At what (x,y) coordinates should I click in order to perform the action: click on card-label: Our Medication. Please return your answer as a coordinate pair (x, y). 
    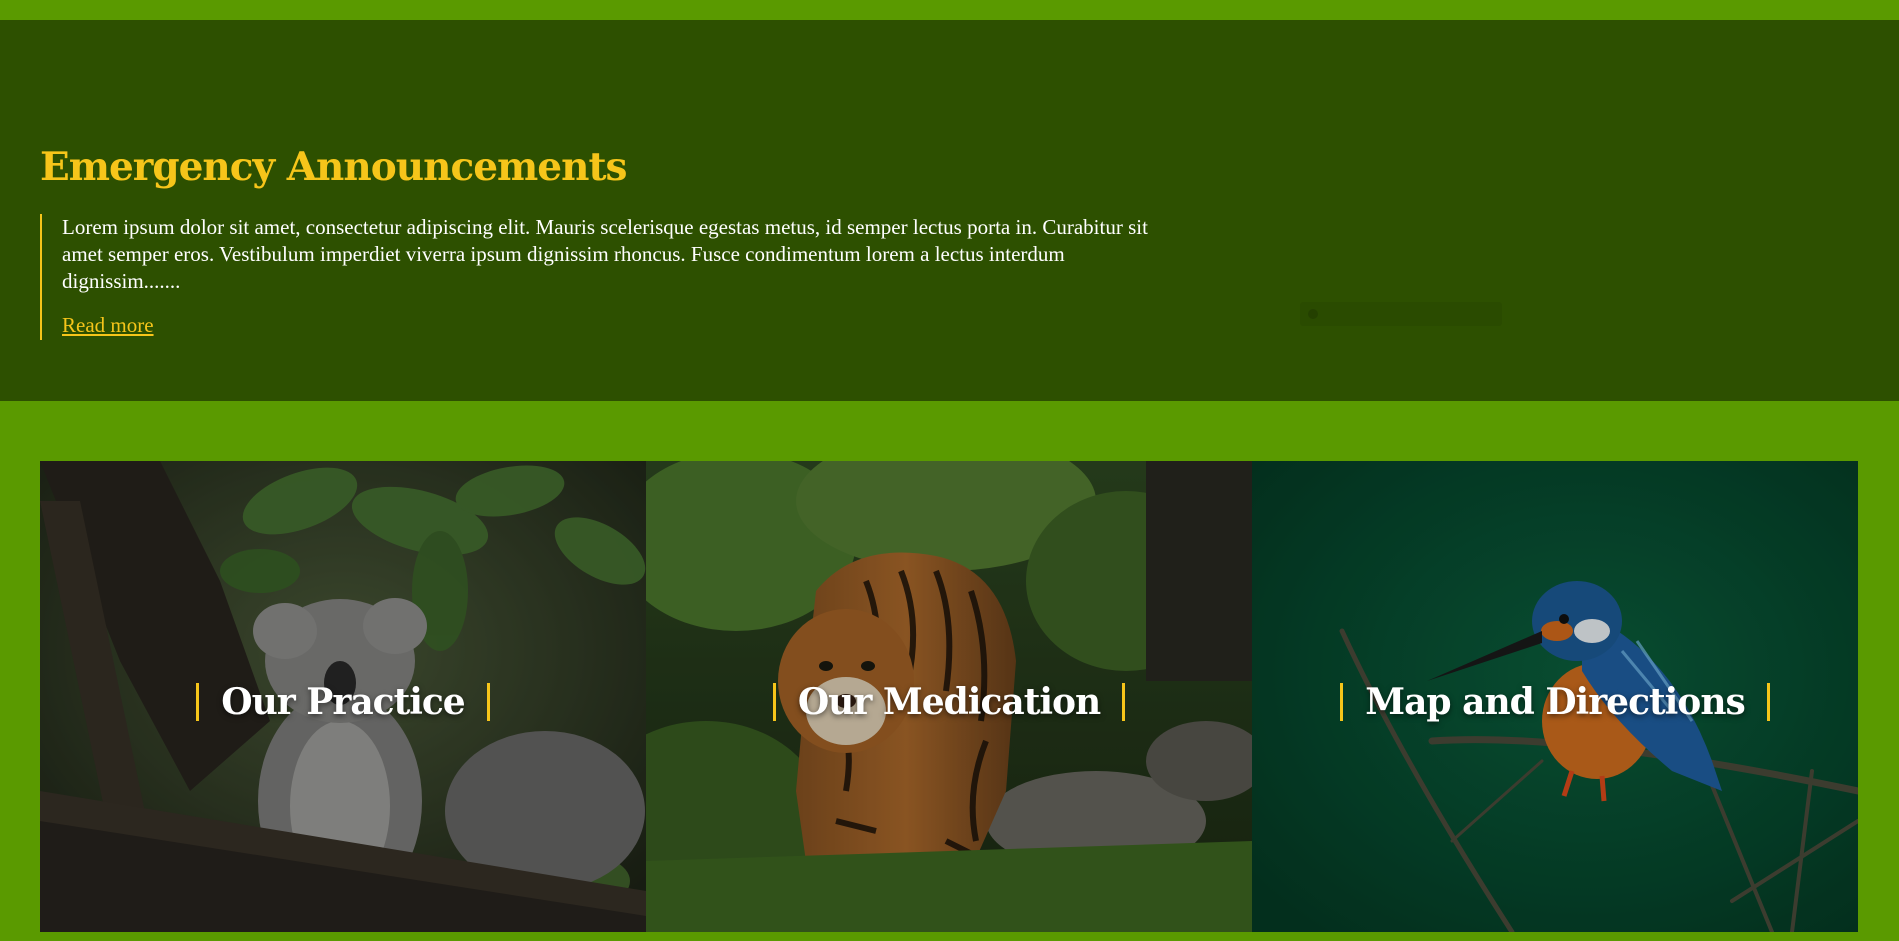
    Looking at the image, I should click on (949, 701).